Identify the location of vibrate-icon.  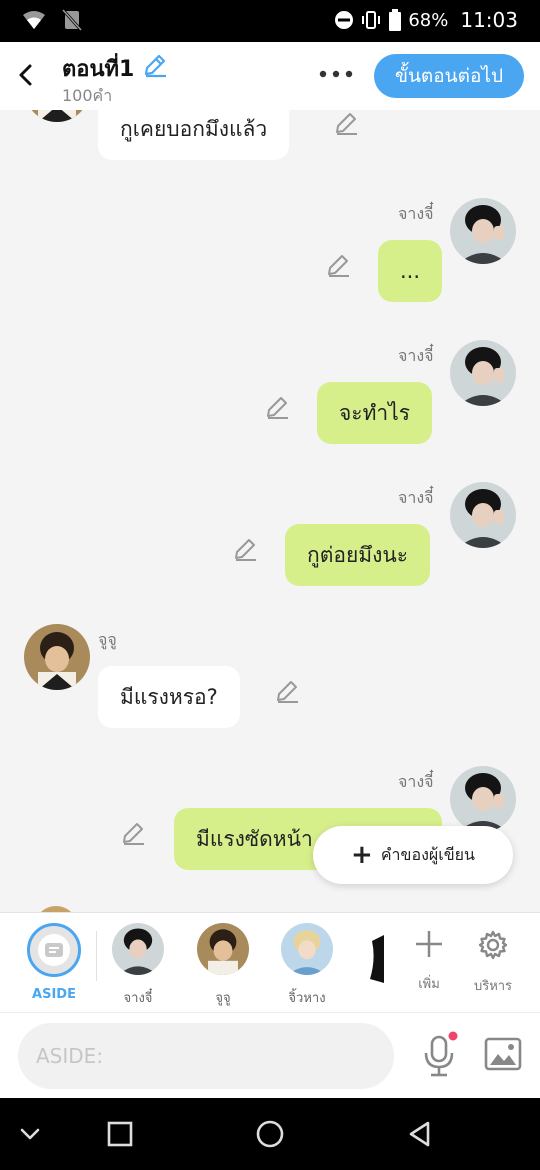
(371, 20).